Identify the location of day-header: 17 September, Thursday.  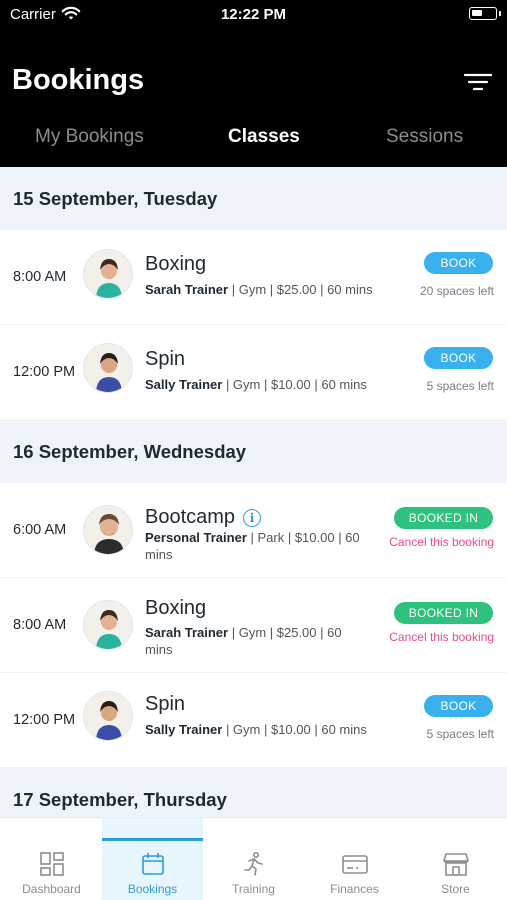
(253, 792).